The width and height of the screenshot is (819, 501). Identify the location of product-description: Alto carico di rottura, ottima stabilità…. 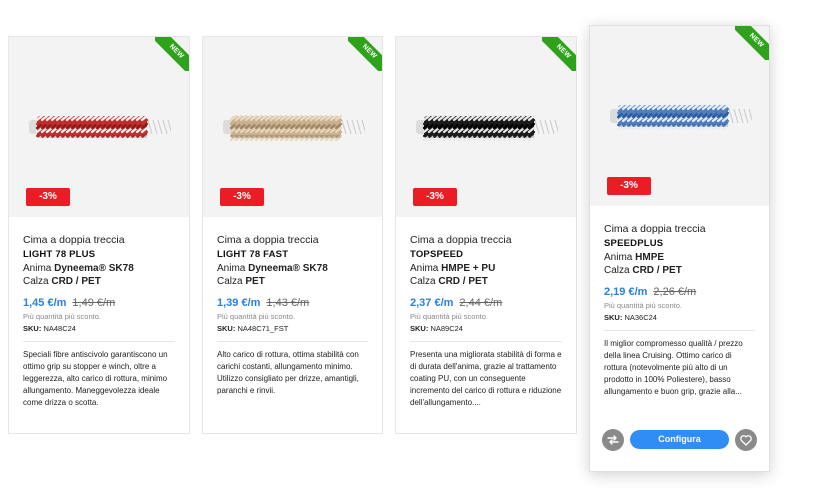
(288, 372).